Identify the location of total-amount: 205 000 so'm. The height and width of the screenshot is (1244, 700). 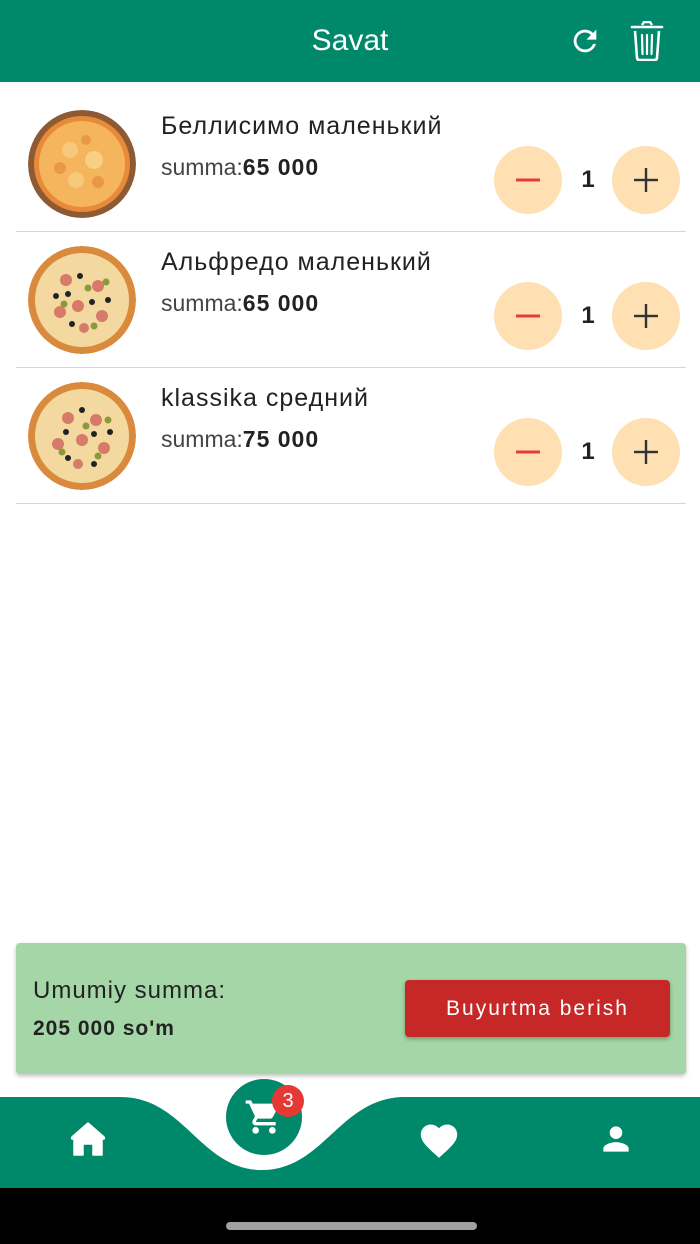
(104, 1028).